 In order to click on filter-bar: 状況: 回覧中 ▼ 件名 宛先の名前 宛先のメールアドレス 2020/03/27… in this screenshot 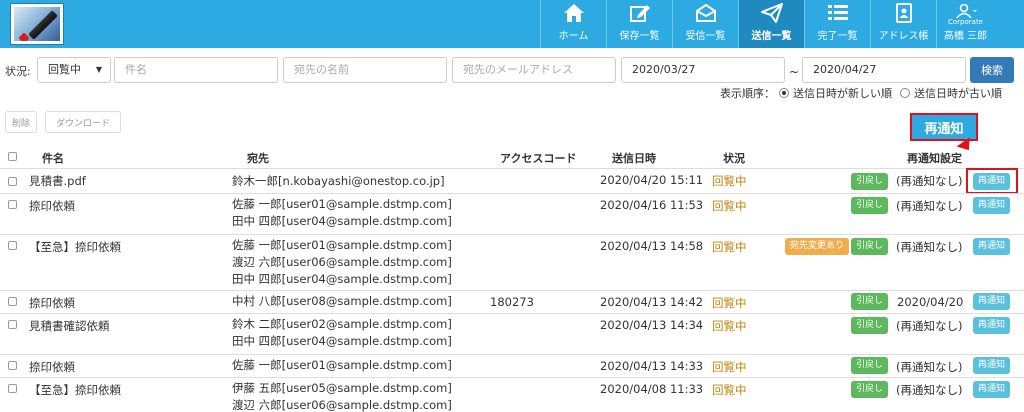, I will do `click(512, 70)`.